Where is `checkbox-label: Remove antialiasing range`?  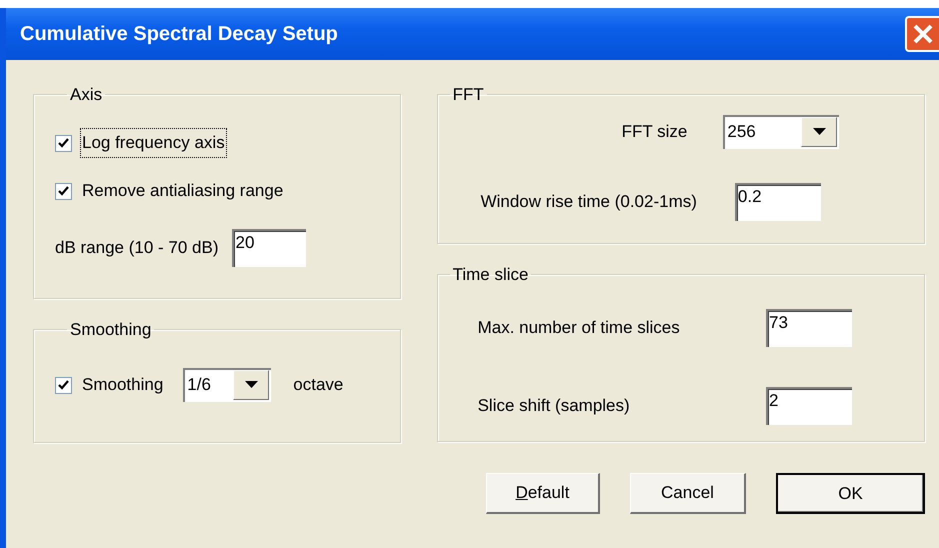
checkbox-label: Remove antialiasing range is located at coordinates (183, 191).